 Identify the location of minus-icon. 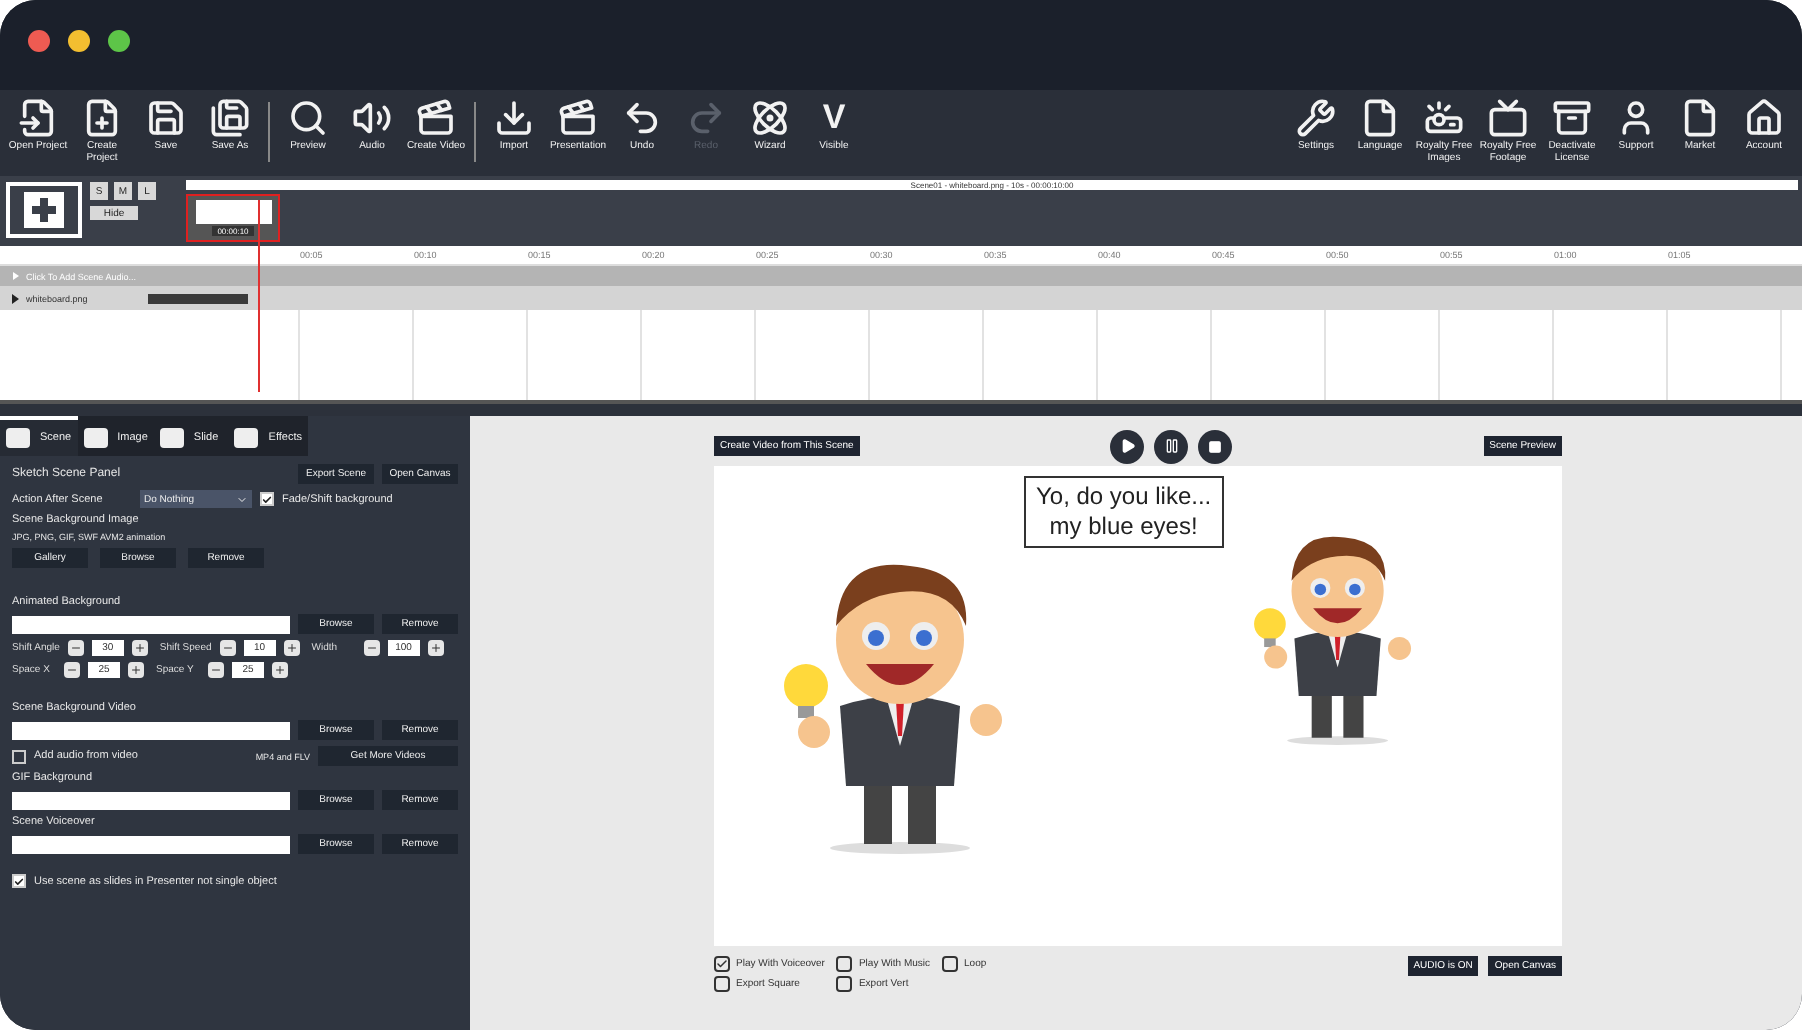
(371, 648).